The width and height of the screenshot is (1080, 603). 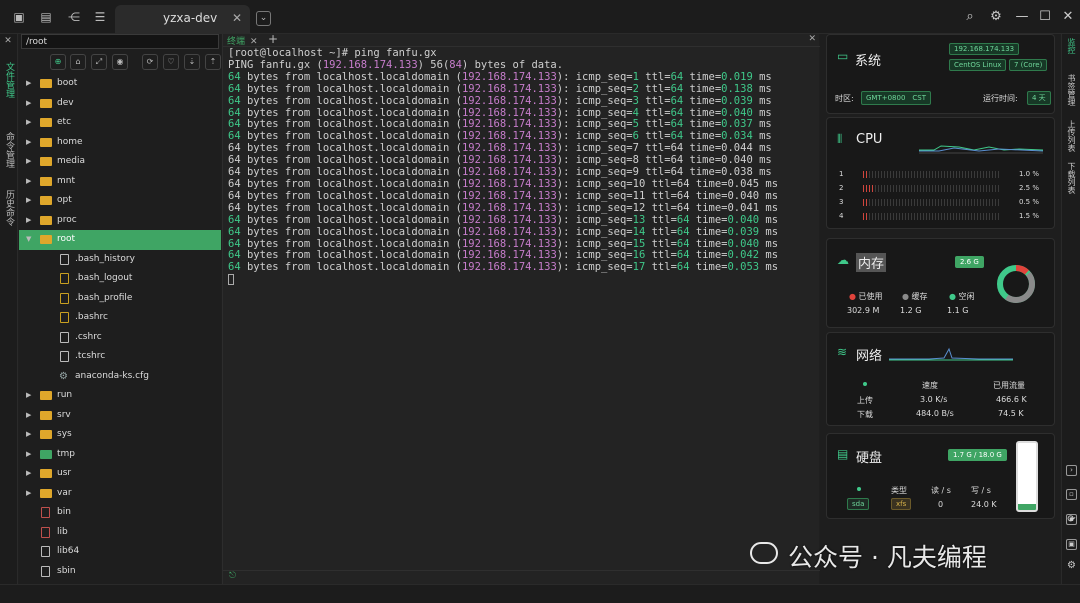 I want to click on image-icon: ▫, so click(x=1071, y=494).